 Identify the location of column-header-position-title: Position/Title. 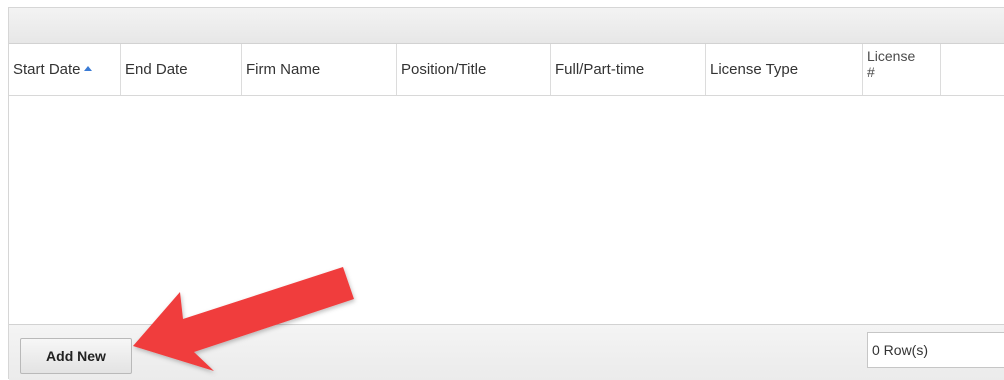
(474, 69).